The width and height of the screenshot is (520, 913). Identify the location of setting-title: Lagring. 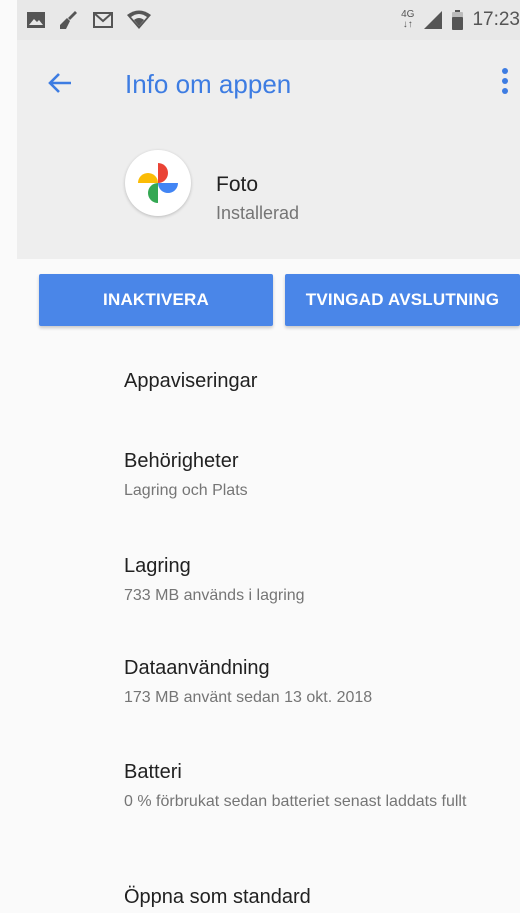
(157, 566).